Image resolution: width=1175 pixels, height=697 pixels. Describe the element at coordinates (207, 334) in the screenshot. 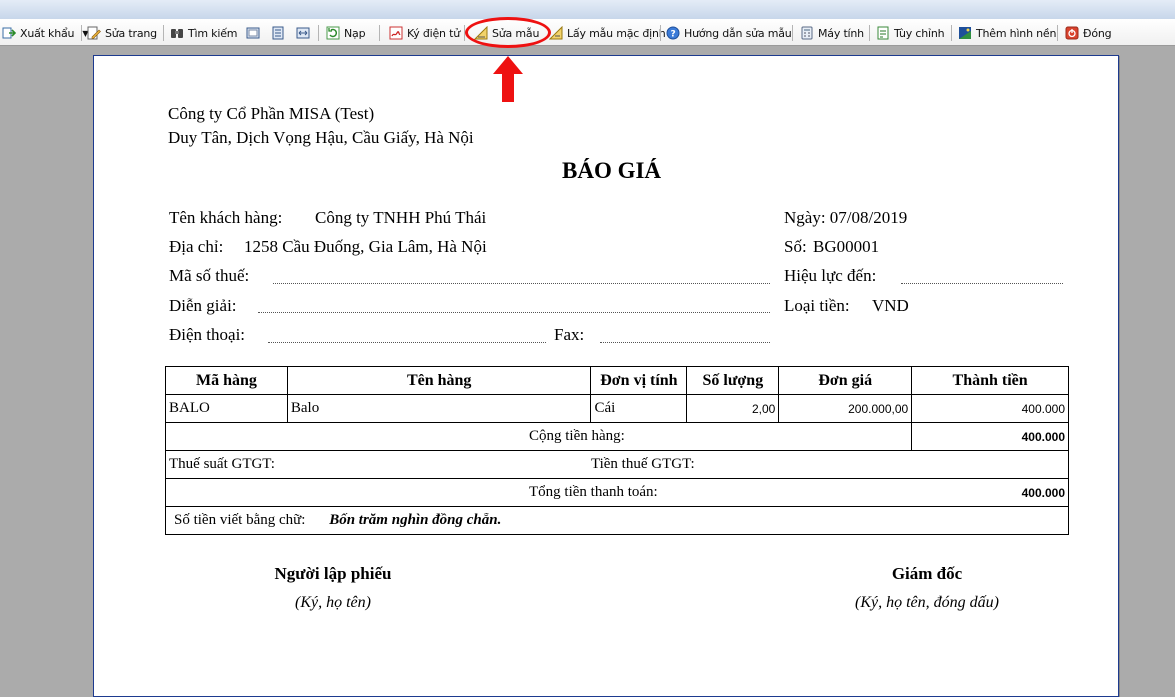

I see `phone-label: Điện thoại:` at that location.